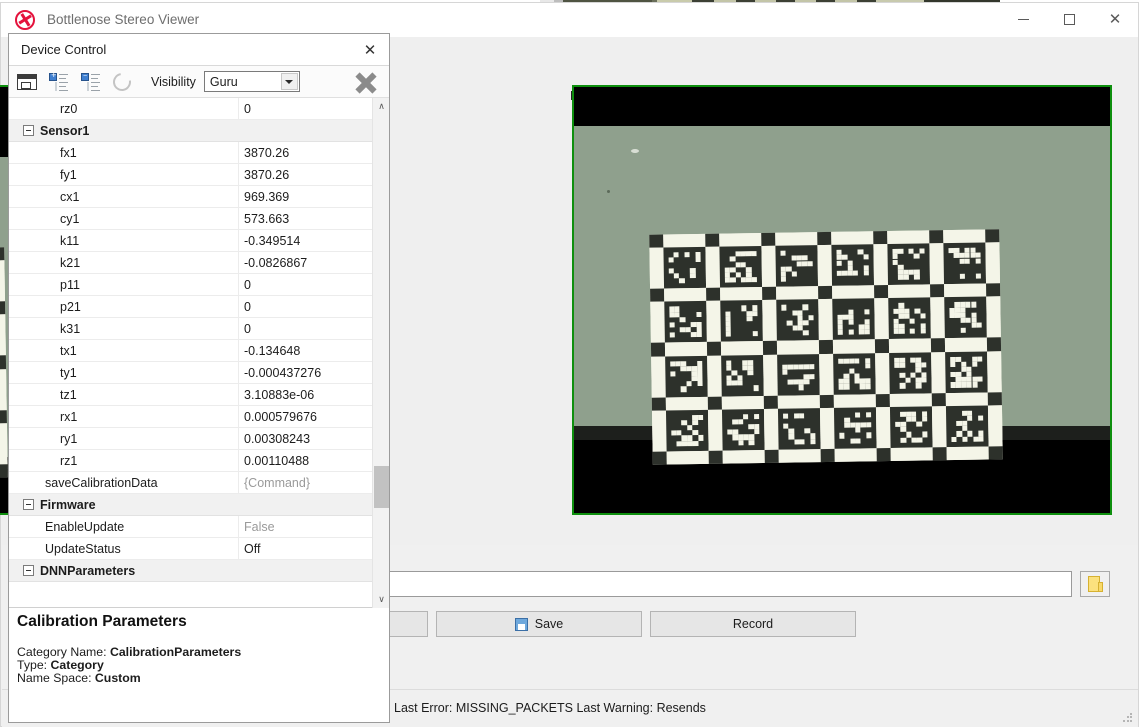 Image resolution: width=1139 pixels, height=727 pixels. Describe the element at coordinates (88, 571) in the screenshot. I see `tree-row-name: DNNParameters` at that location.